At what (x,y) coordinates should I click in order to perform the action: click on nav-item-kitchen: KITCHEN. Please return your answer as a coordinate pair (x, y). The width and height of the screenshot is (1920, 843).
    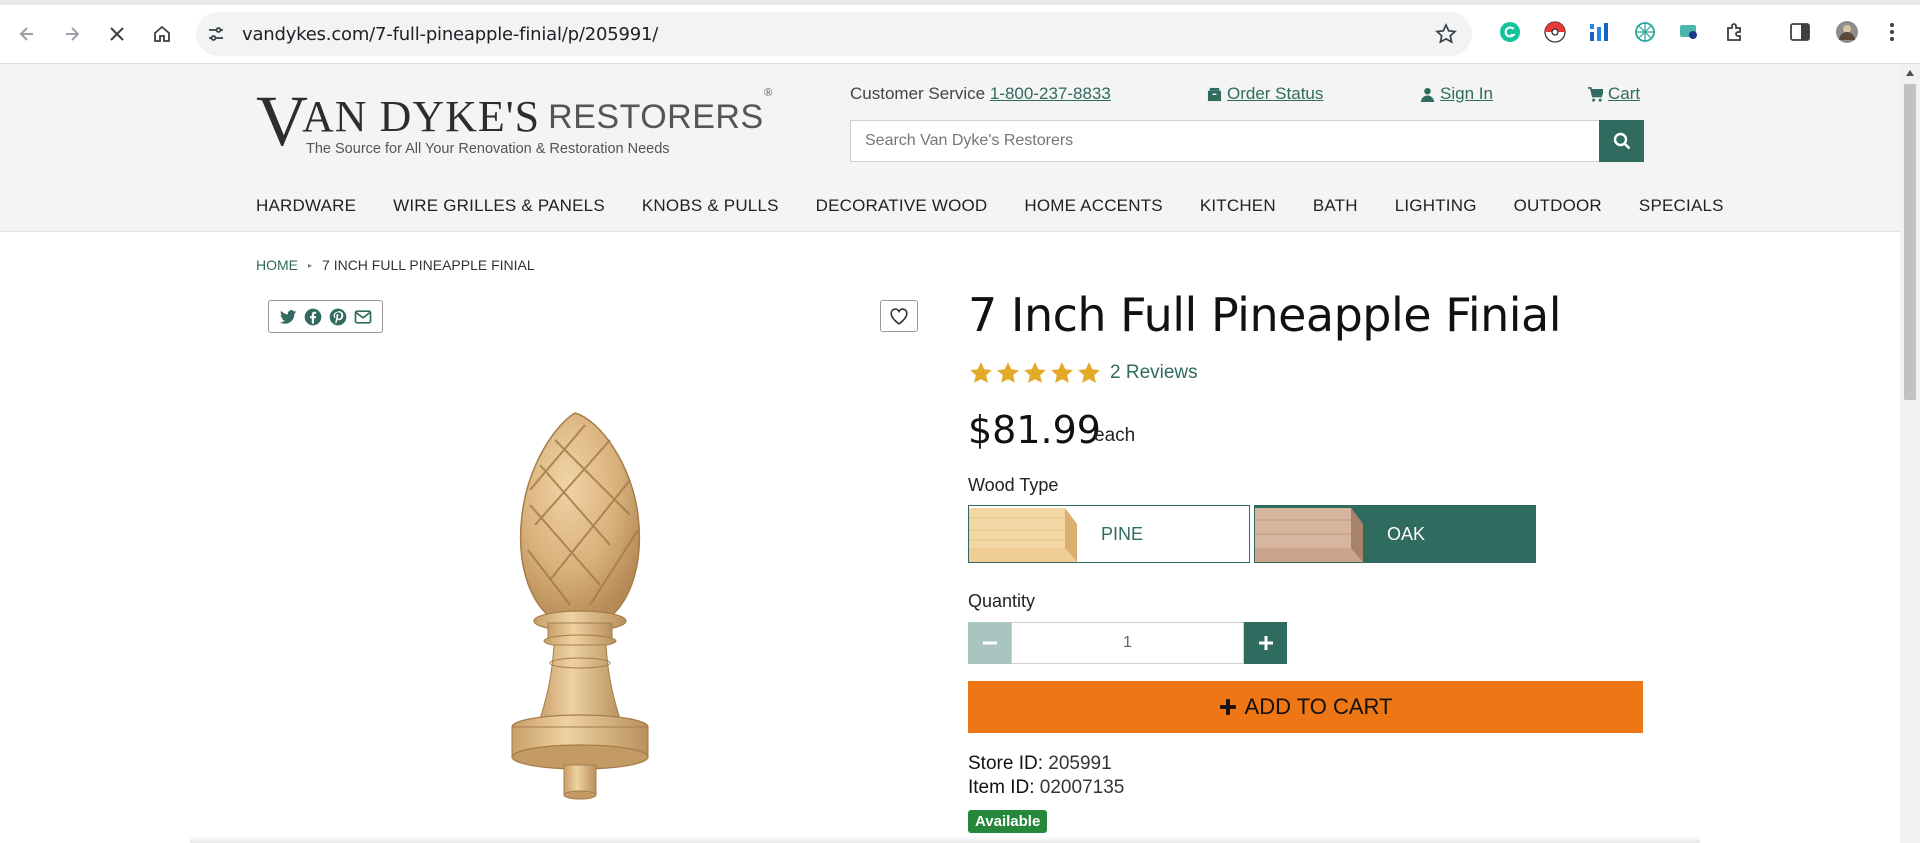
    Looking at the image, I should click on (1238, 208).